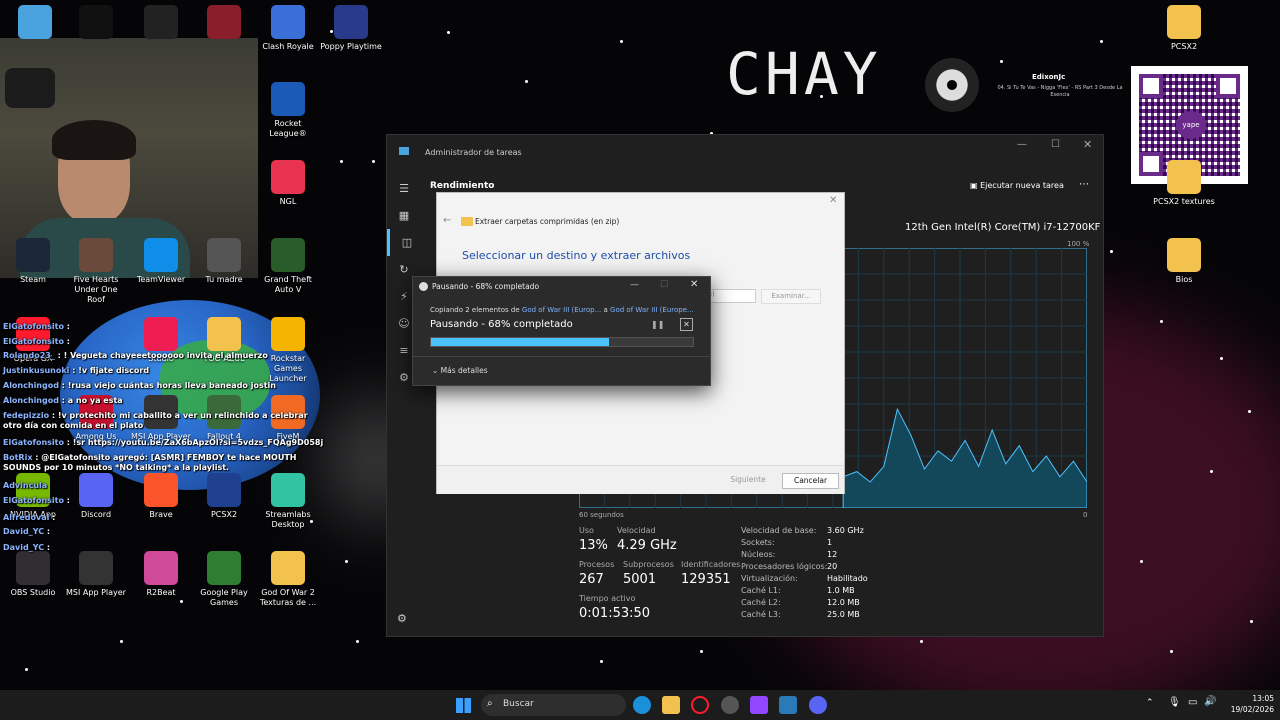 The height and width of the screenshot is (720, 1280). I want to click on desktop-icon: Poppy Playtime, so click(351, 28).